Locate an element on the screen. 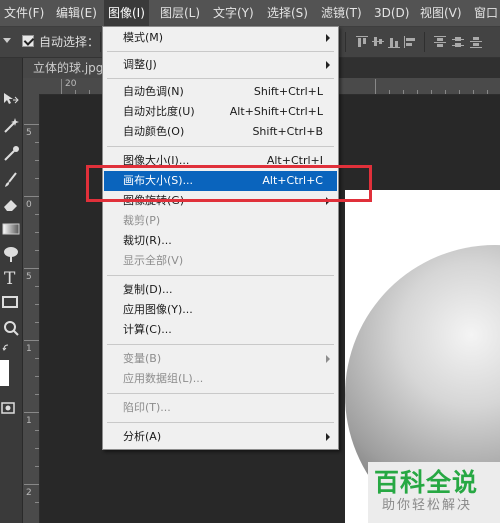 The image size is (500, 523). auto-select-label: 自动选择： is located at coordinates (69, 42).